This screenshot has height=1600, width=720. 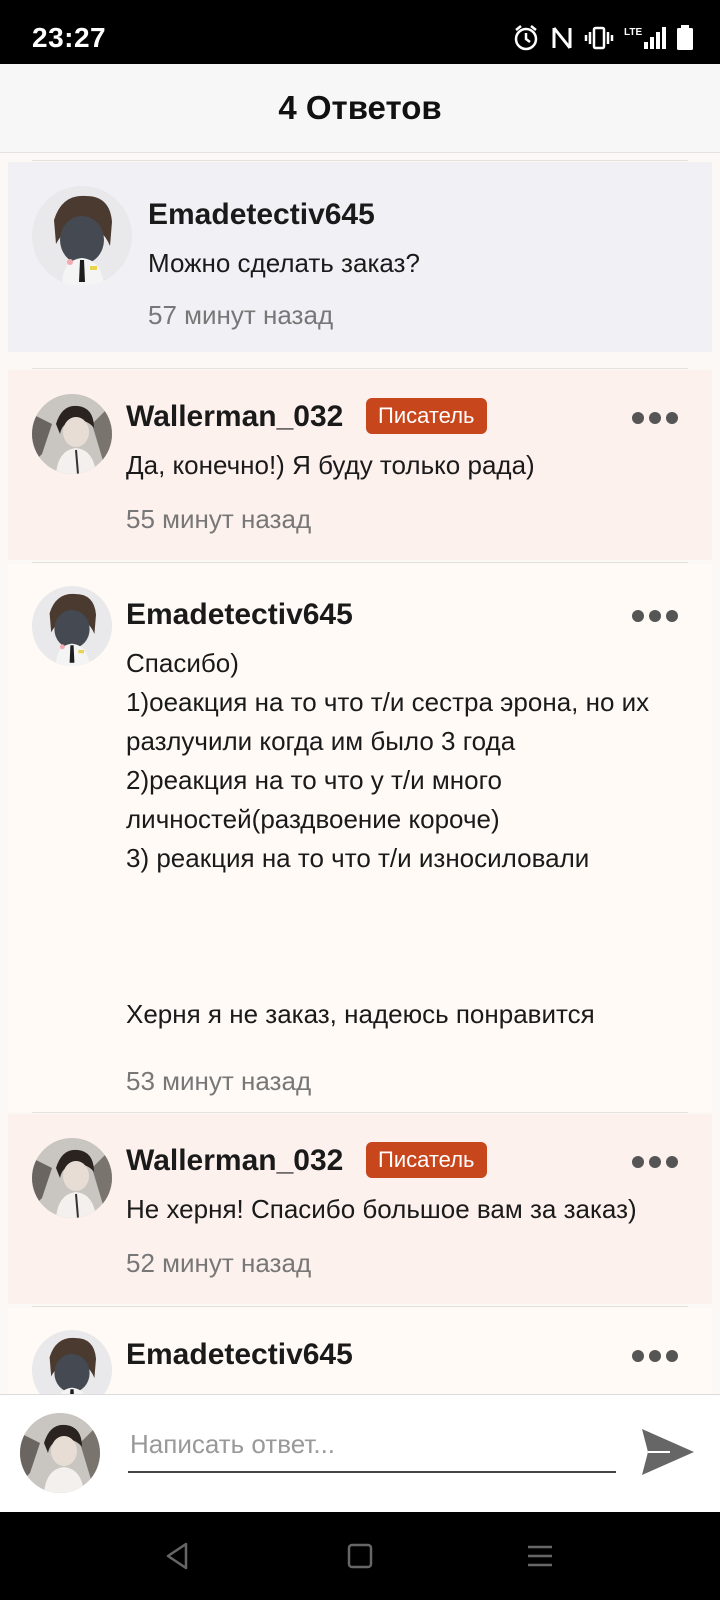 What do you see at coordinates (360, 1351) in the screenshot?
I see `reply-item: Emadetectiv645` at bounding box center [360, 1351].